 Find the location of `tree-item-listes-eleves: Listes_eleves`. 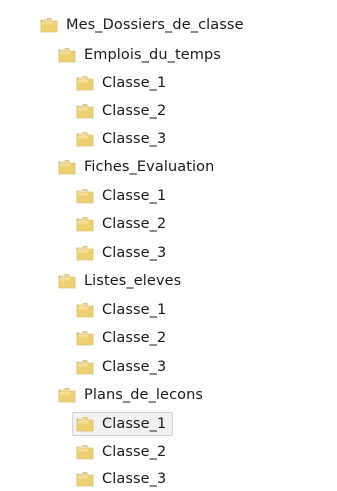

tree-item-listes-eleves: Listes_eleves is located at coordinates (119, 281).